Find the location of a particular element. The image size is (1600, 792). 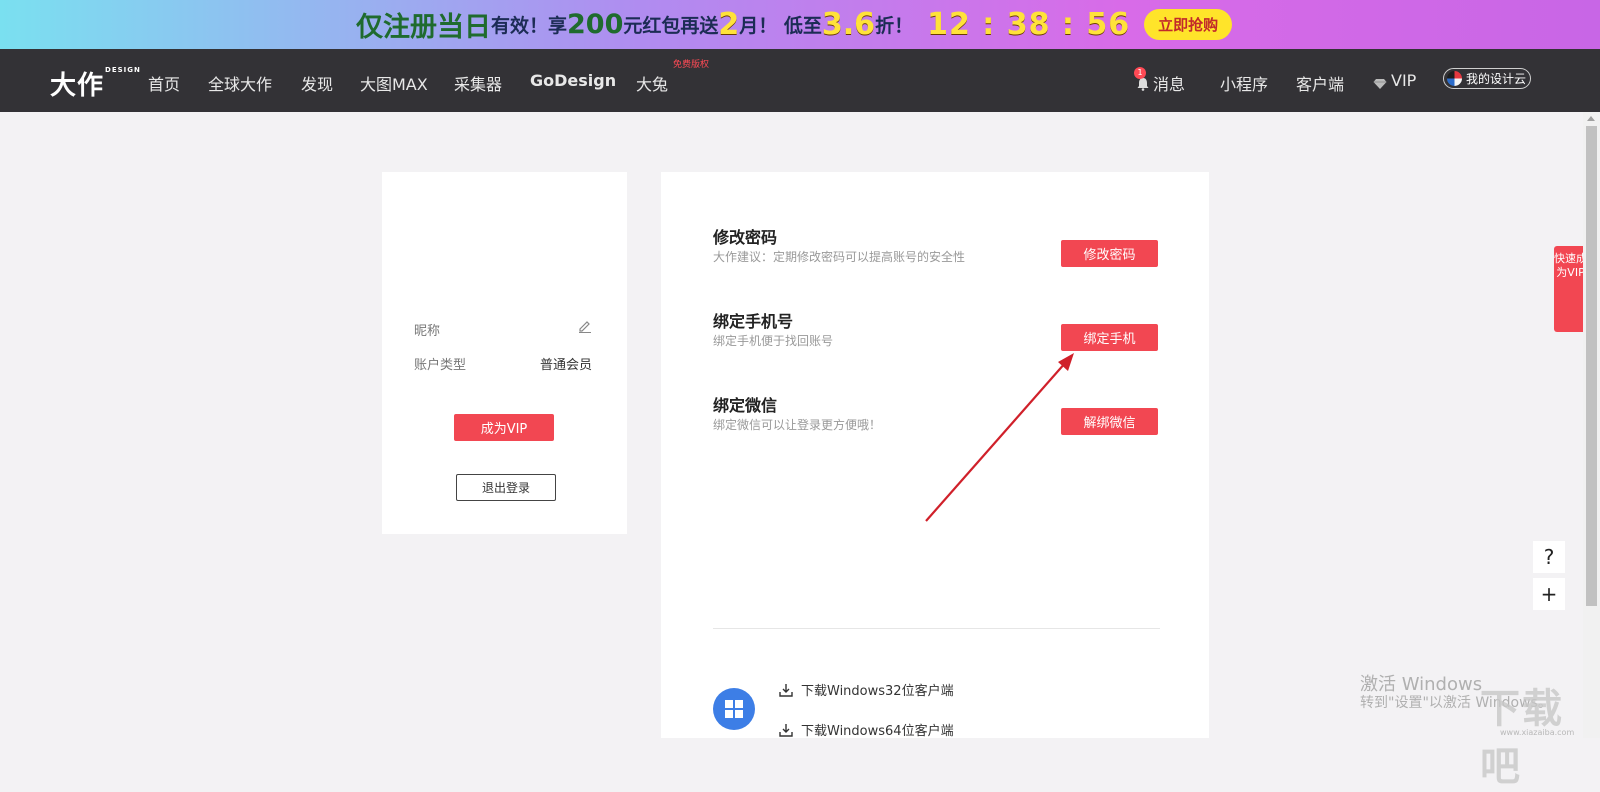

promo-part: 有效！享 is located at coordinates (529, 25).